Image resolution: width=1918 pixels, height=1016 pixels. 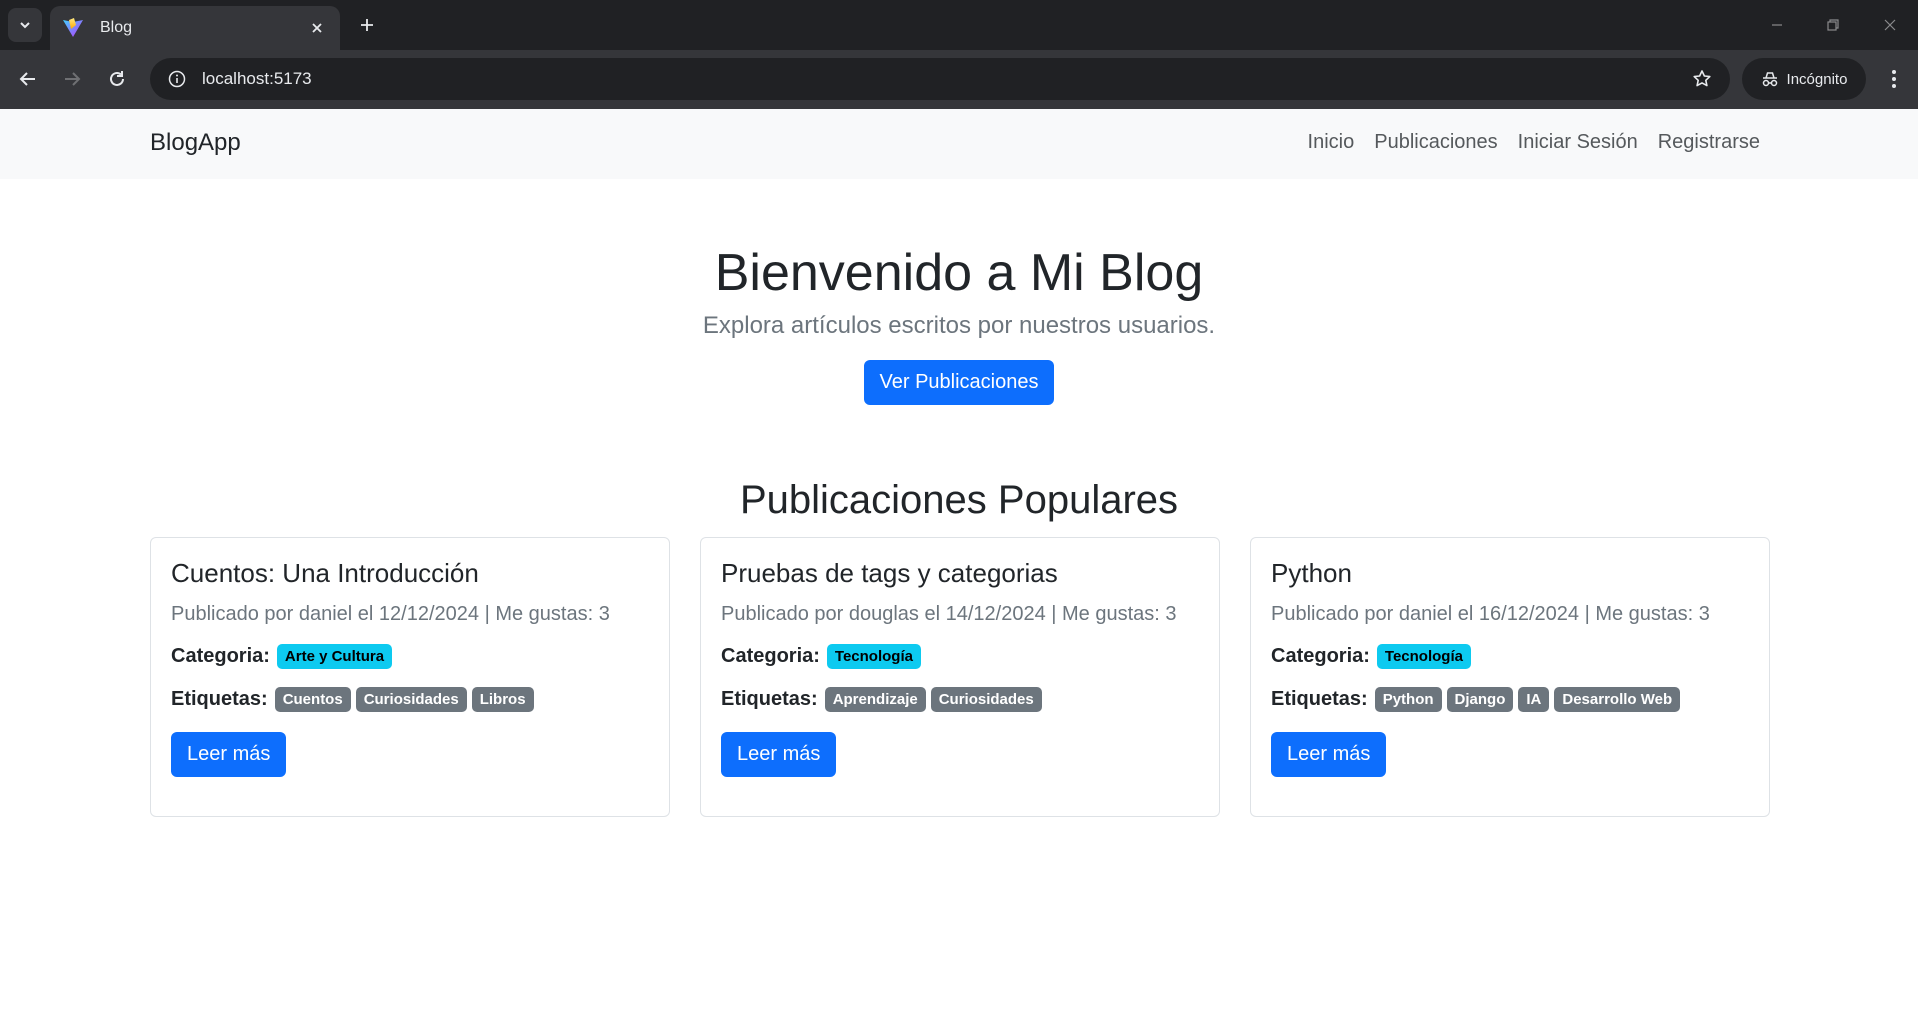 I want to click on forward-button, so click(x=72, y=79).